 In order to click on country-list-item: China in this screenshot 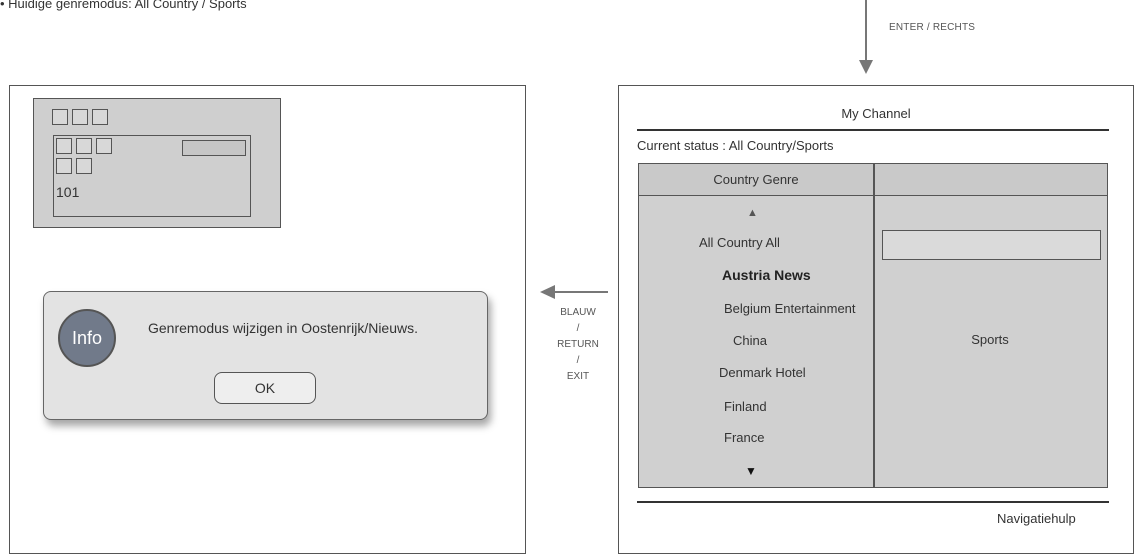, I will do `click(750, 340)`.